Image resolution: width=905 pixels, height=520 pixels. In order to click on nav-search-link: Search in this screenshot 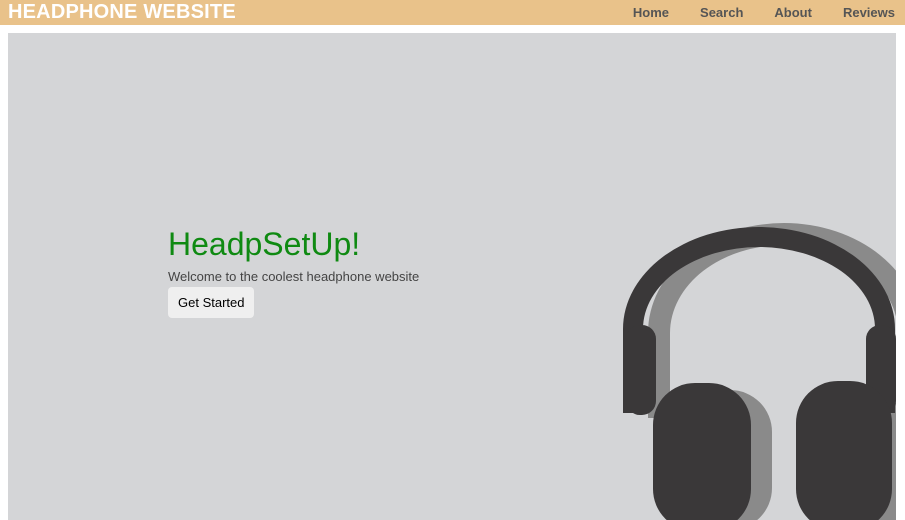, I will do `click(721, 12)`.